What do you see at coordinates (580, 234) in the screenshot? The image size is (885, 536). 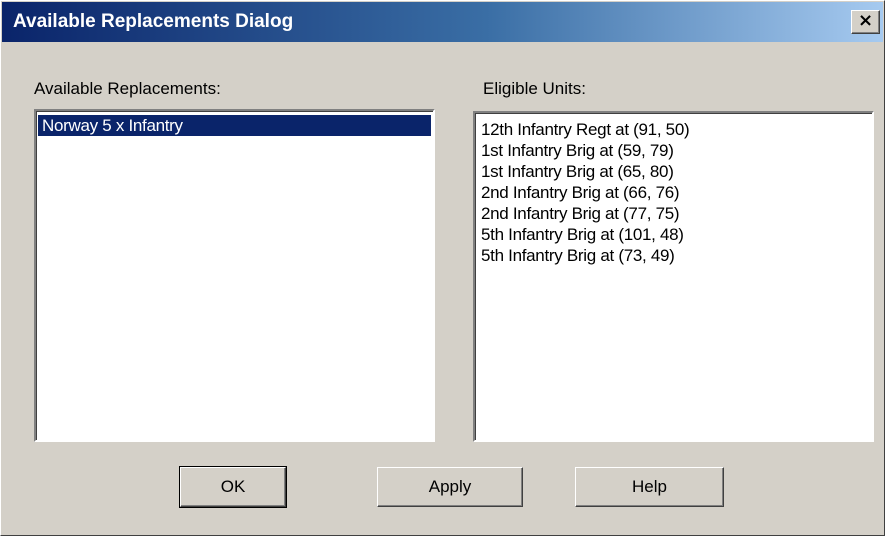 I see `eligible-unit-item: 5th Infantry Brig at (101, 48)` at bounding box center [580, 234].